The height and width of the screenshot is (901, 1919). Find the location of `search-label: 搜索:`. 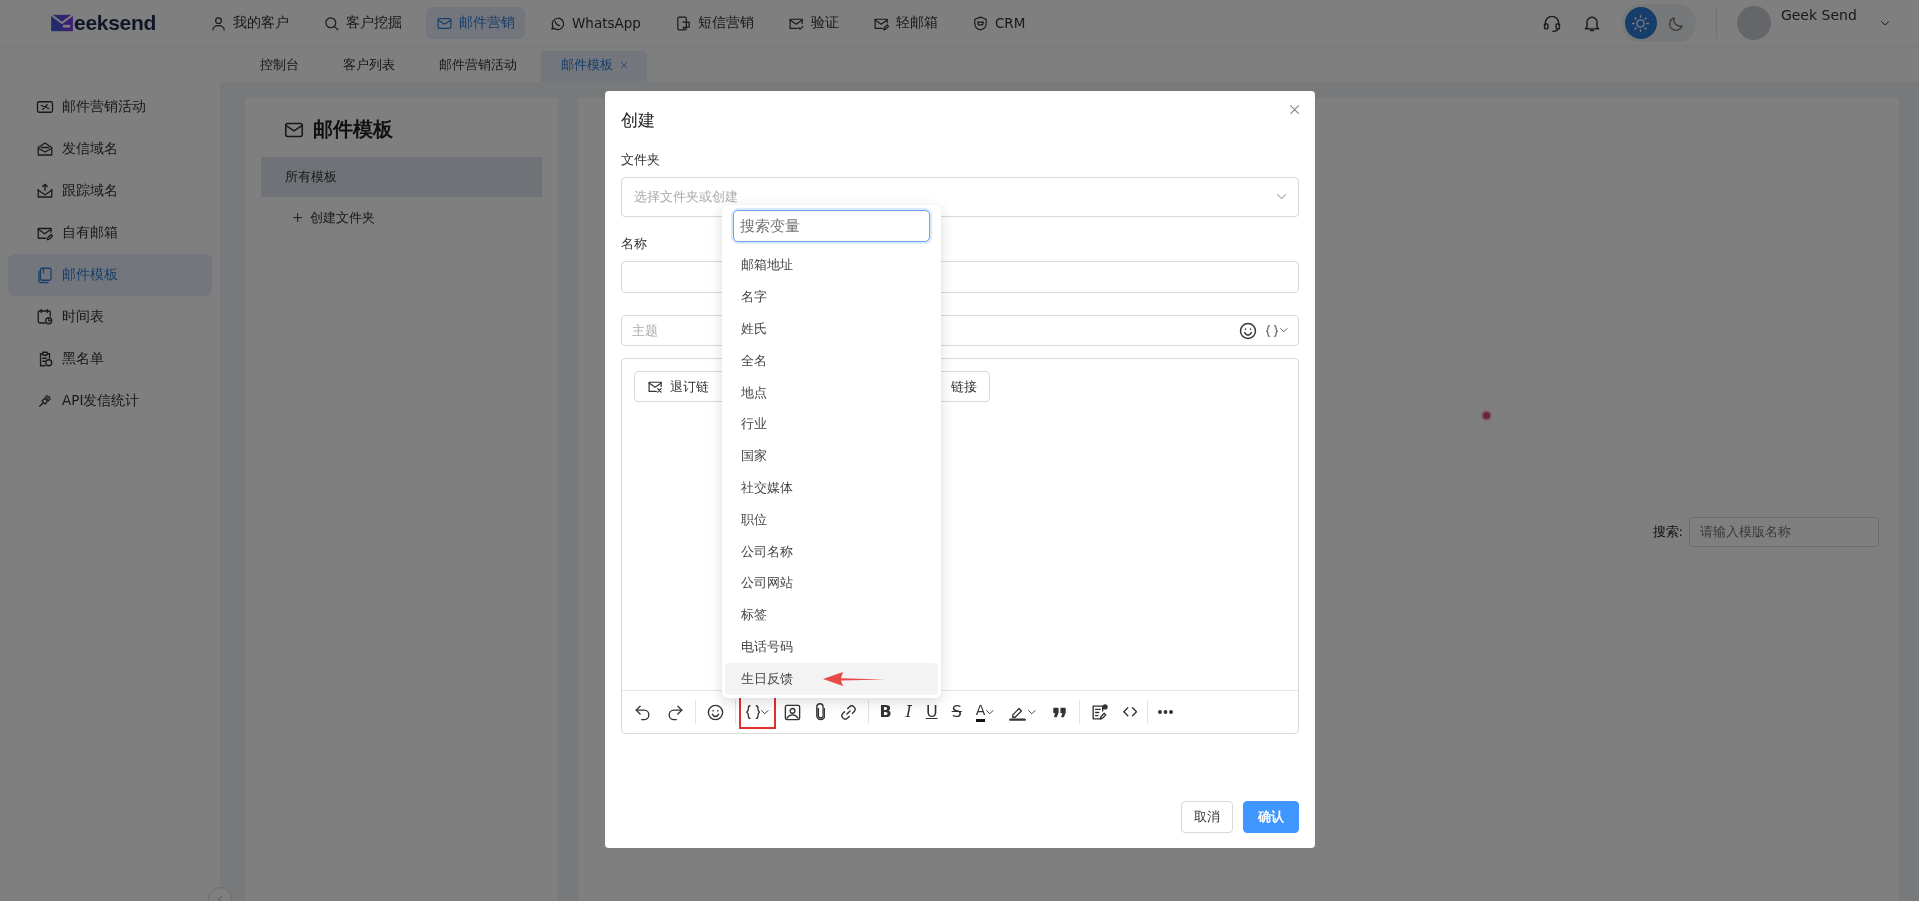

search-label: 搜索: is located at coordinates (1667, 531).